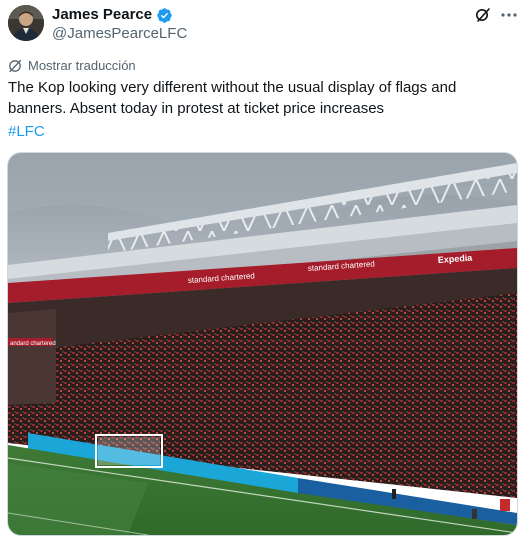 The height and width of the screenshot is (540, 526). Describe the element at coordinates (26, 23) in the screenshot. I see `avatar` at that location.